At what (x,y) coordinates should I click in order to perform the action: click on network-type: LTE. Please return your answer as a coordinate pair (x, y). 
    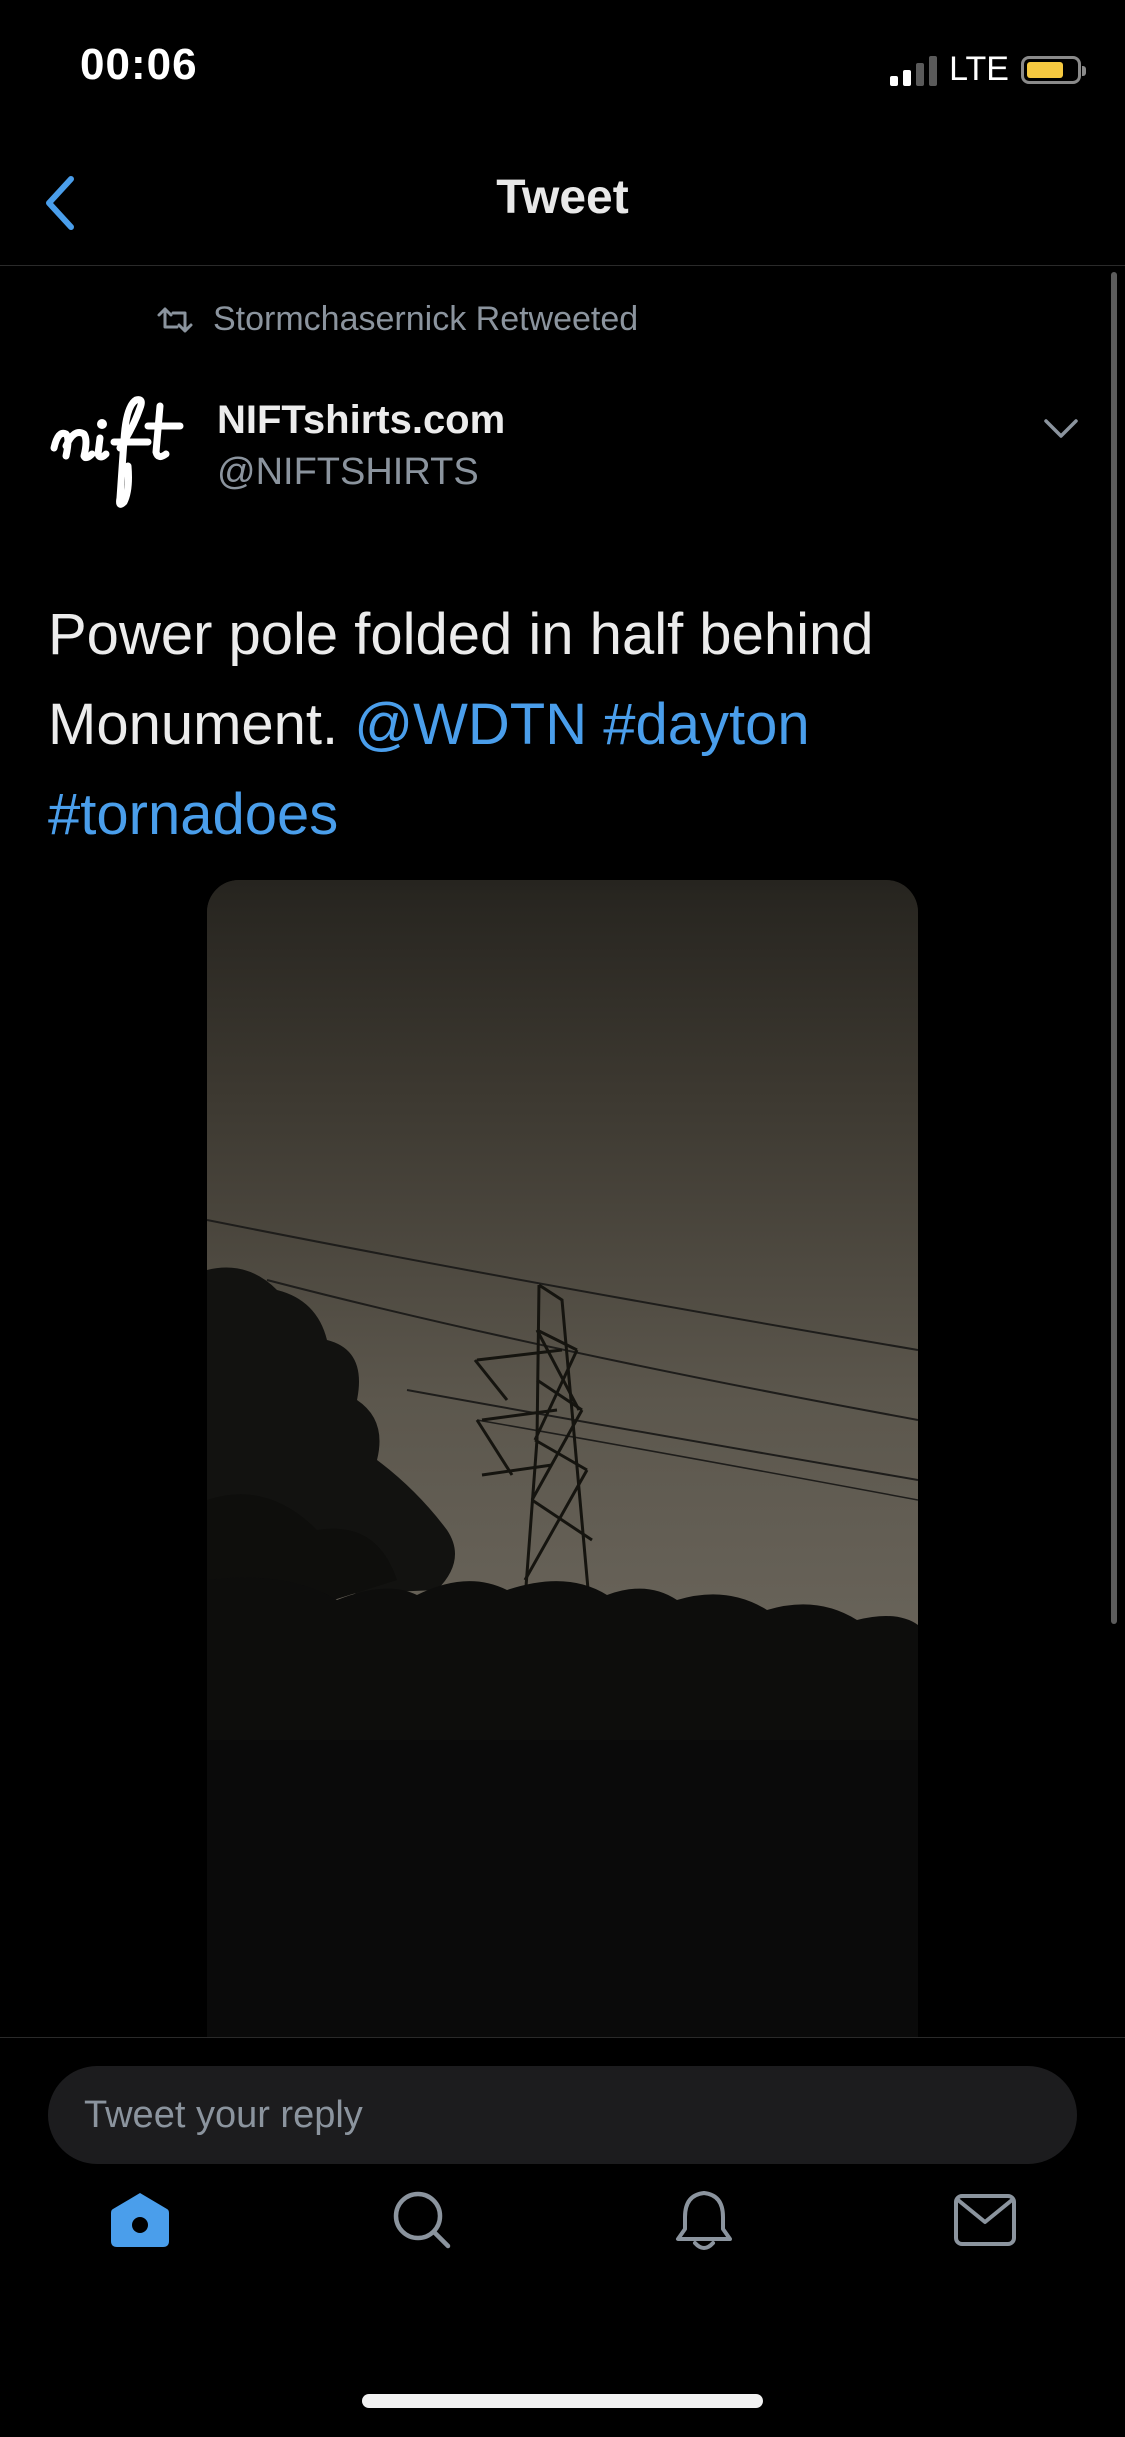
    Looking at the image, I should click on (979, 69).